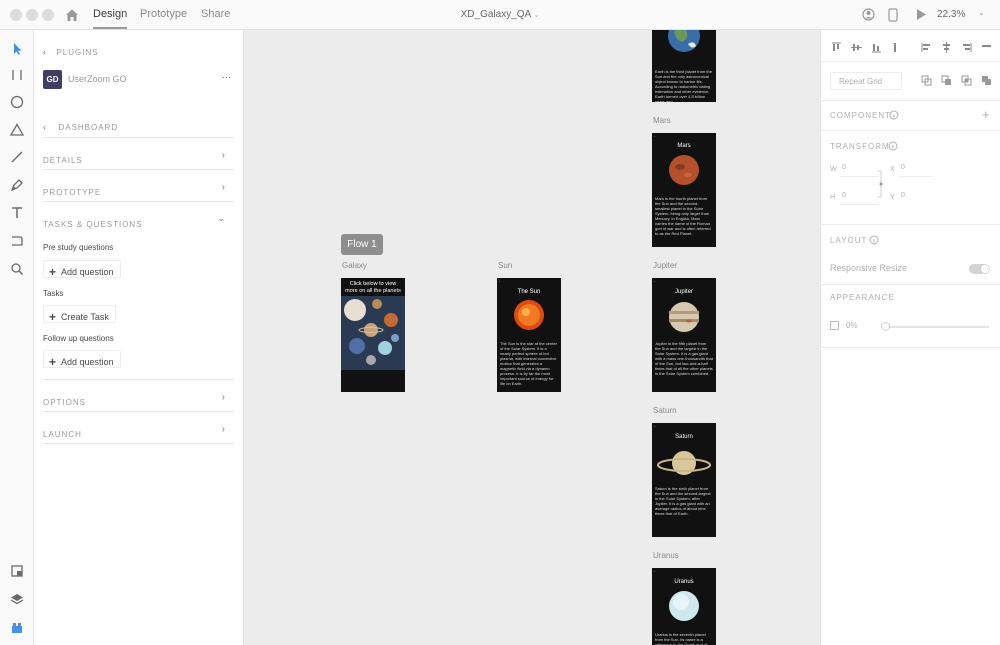 The width and height of the screenshot is (1000, 645). What do you see at coordinates (684, 582) in the screenshot?
I see `uranus-title: Uranus` at bounding box center [684, 582].